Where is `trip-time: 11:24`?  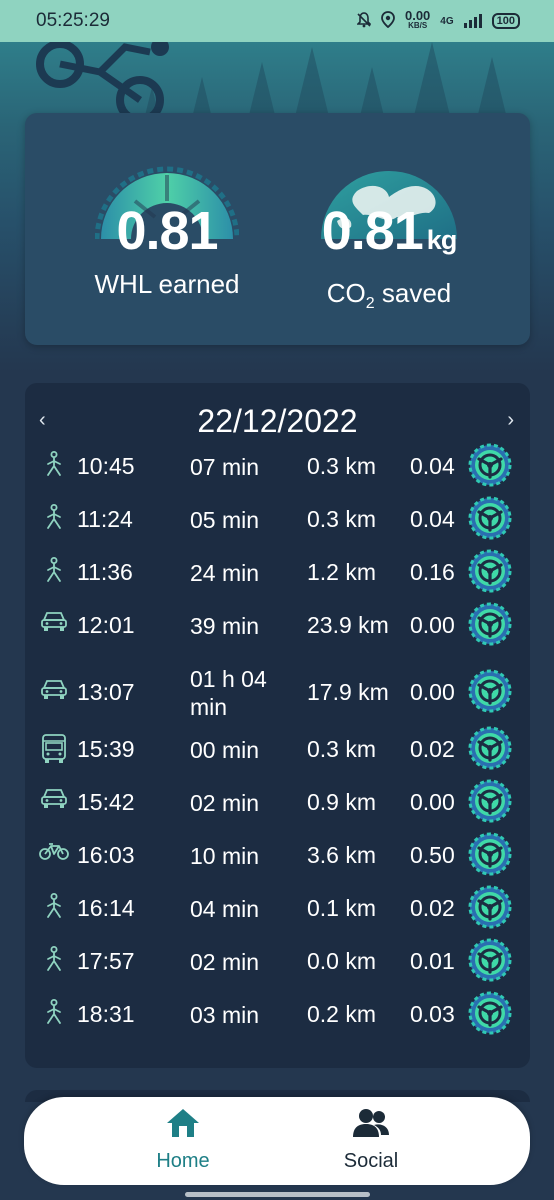
trip-time: 11:24 is located at coordinates (105, 519).